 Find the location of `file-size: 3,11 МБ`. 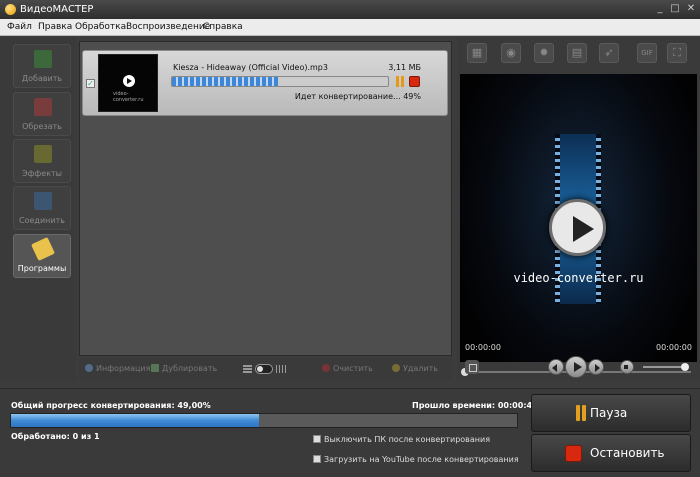

file-size: 3,11 МБ is located at coordinates (404, 67).